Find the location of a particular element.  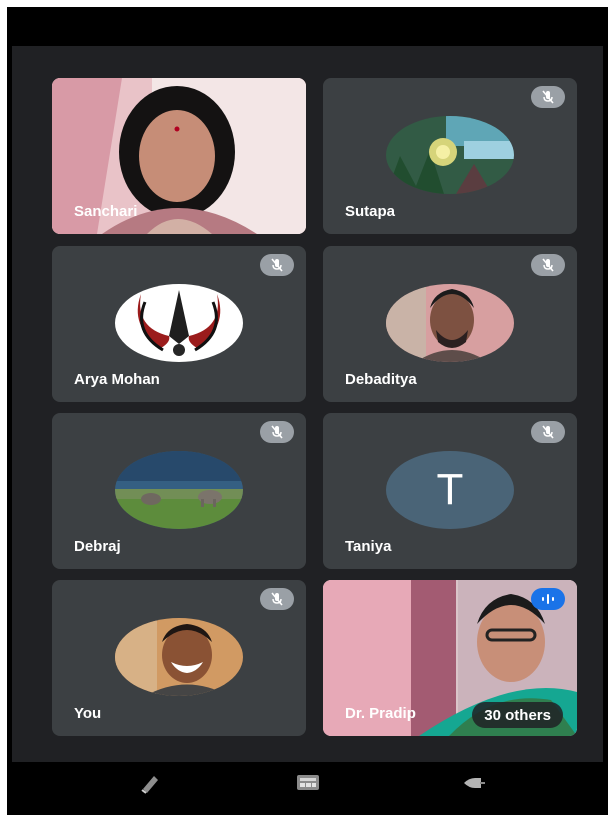

participant-name: Debaditya is located at coordinates (381, 379).